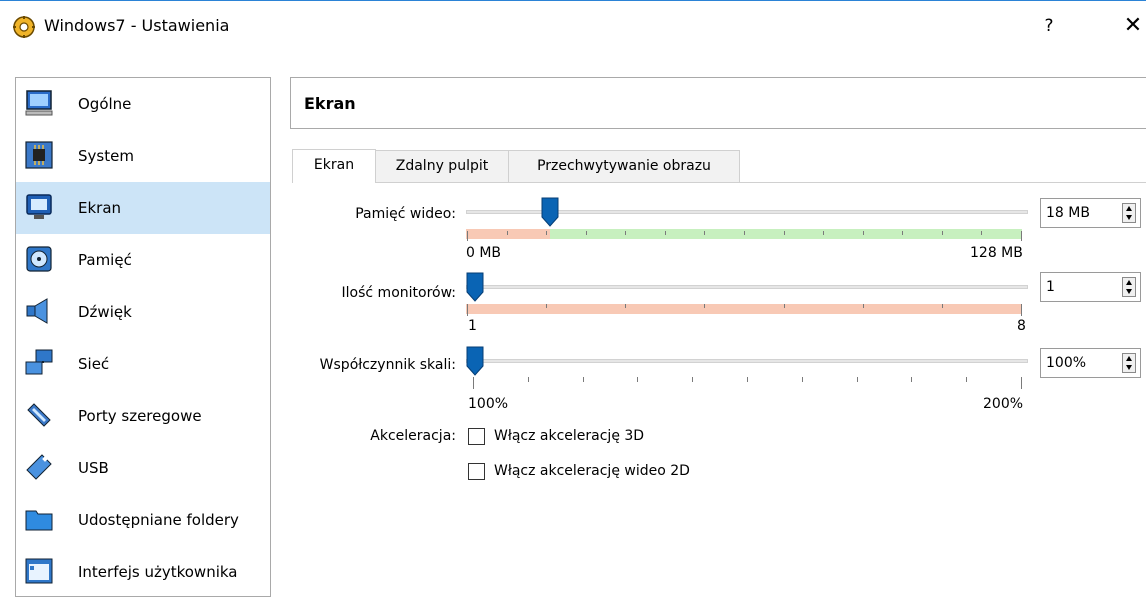 The width and height of the screenshot is (1146, 598). Describe the element at coordinates (93, 468) in the screenshot. I see `sidebar-item-label: USB` at that location.